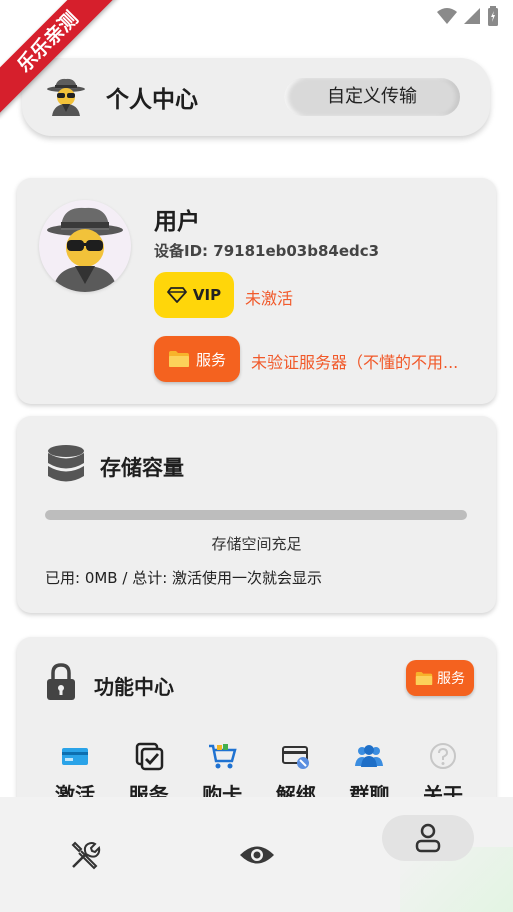  What do you see at coordinates (372, 97) in the screenshot?
I see `custom-transfer-button: 自定义传输` at bounding box center [372, 97].